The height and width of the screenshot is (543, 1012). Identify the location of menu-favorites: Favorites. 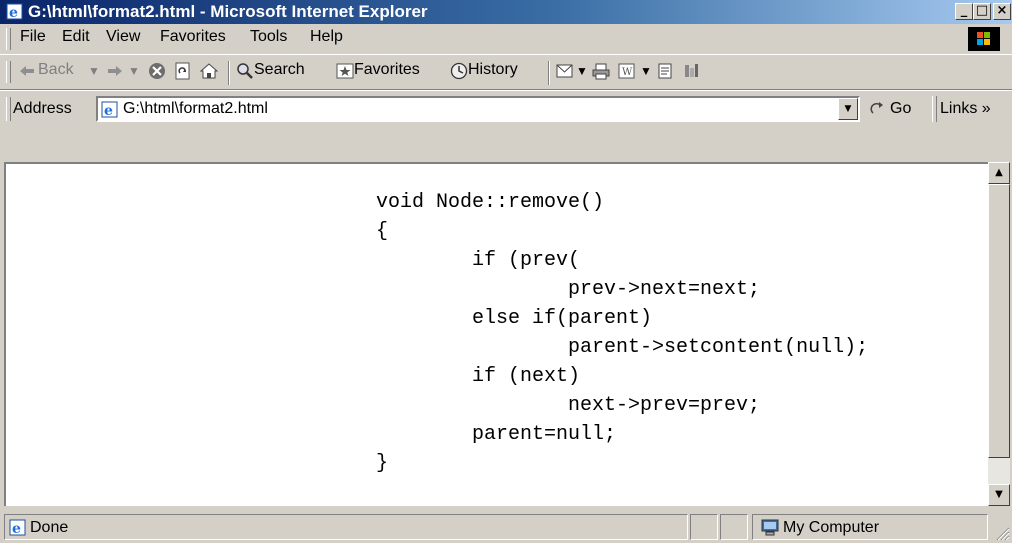
(193, 37).